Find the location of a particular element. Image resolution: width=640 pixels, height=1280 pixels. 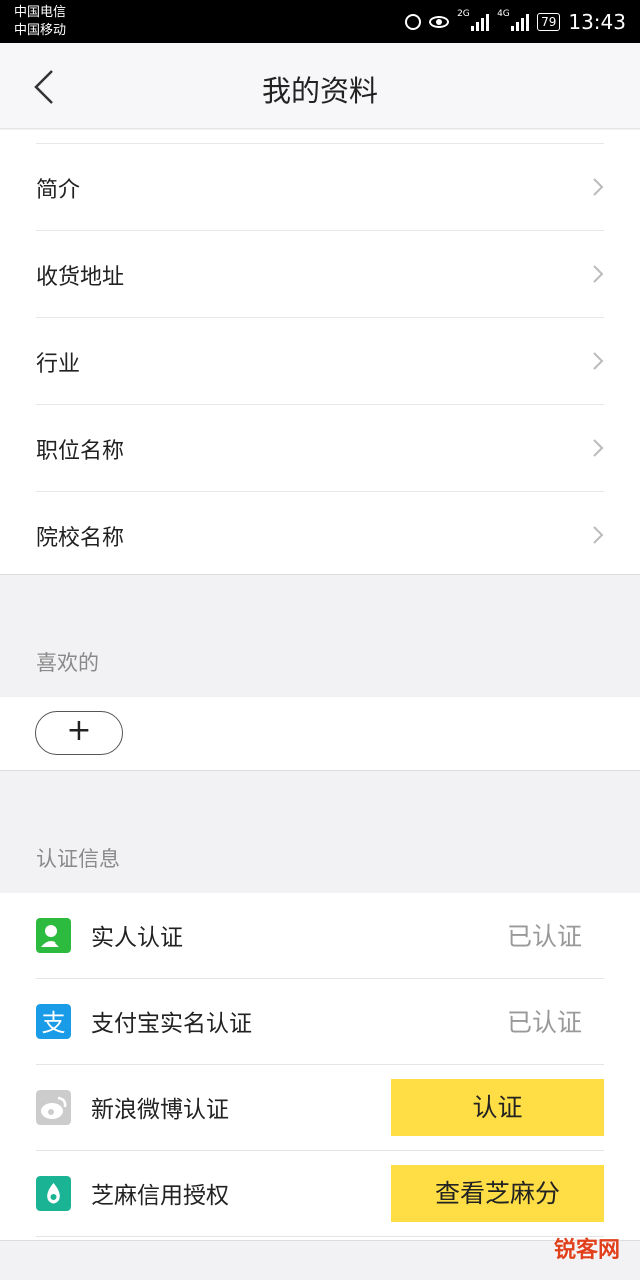

status-icons: 2G 4G 79 13:43 is located at coordinates (515, 22).